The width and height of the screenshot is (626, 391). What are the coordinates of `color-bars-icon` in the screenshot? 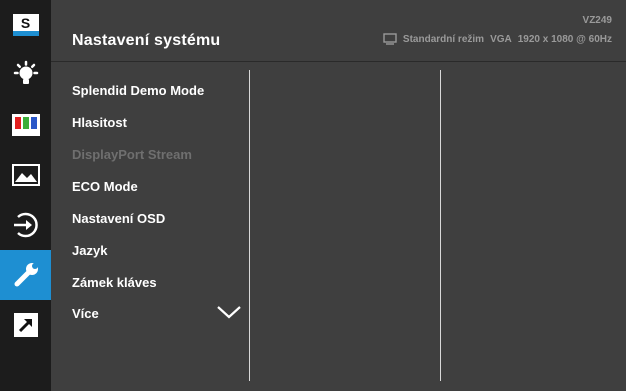 It's located at (25, 125).